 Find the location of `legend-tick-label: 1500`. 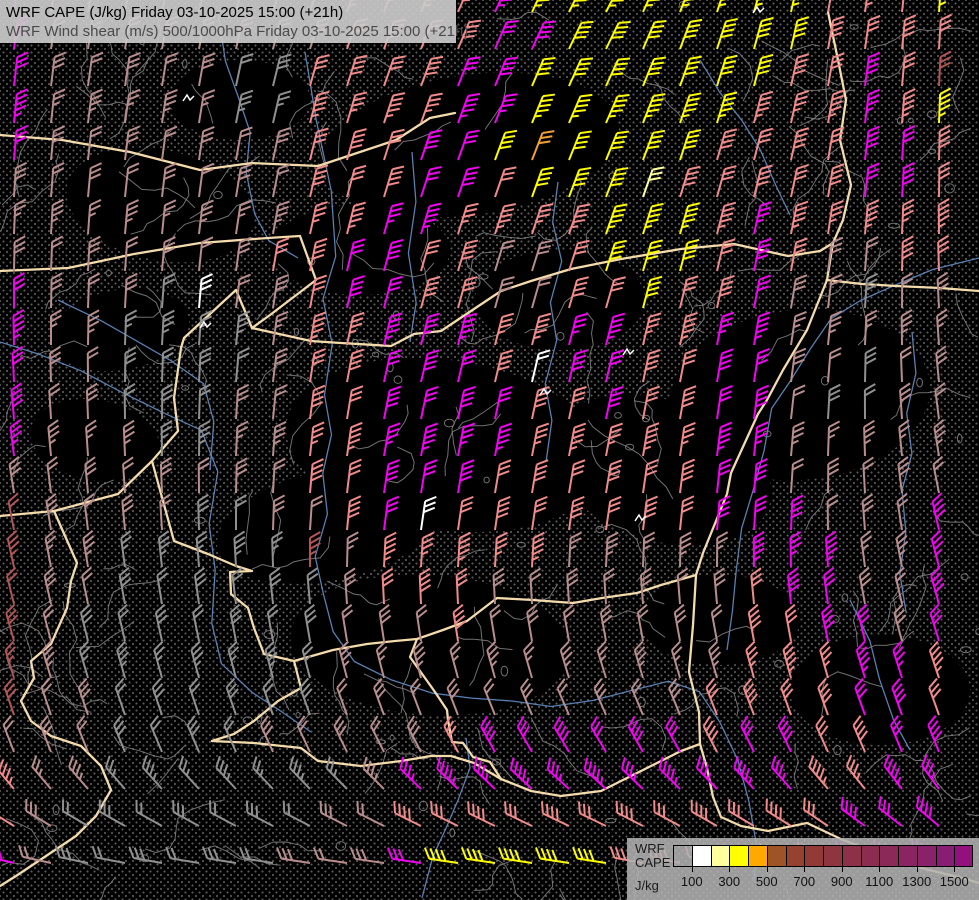

legend-tick-label: 1500 is located at coordinates (954, 881).